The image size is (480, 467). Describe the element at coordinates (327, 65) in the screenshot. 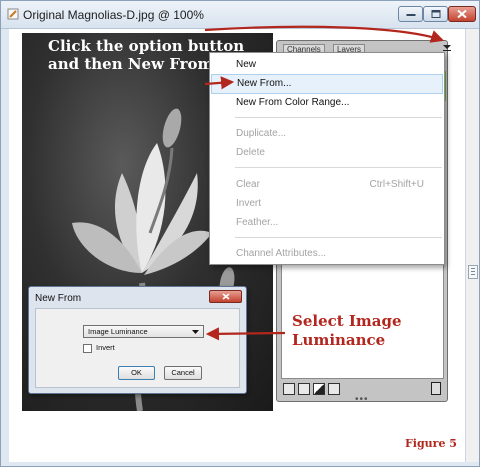

I see `menu-item-new: New` at that location.